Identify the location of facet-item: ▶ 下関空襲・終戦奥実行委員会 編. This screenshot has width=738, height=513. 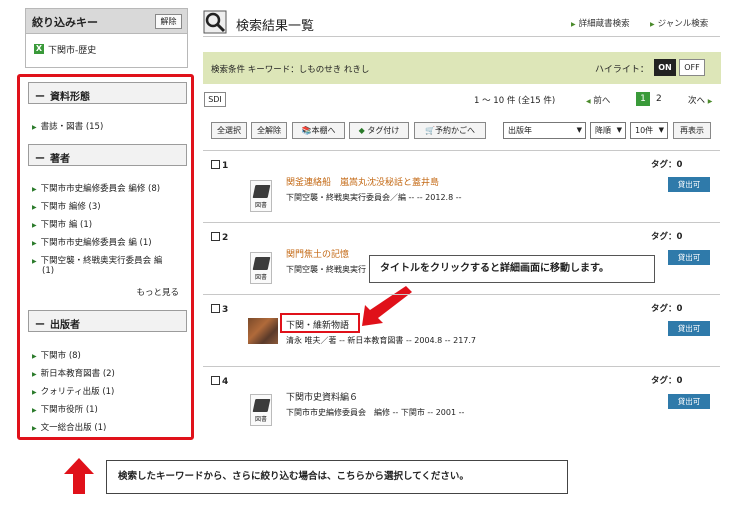
(97, 260).